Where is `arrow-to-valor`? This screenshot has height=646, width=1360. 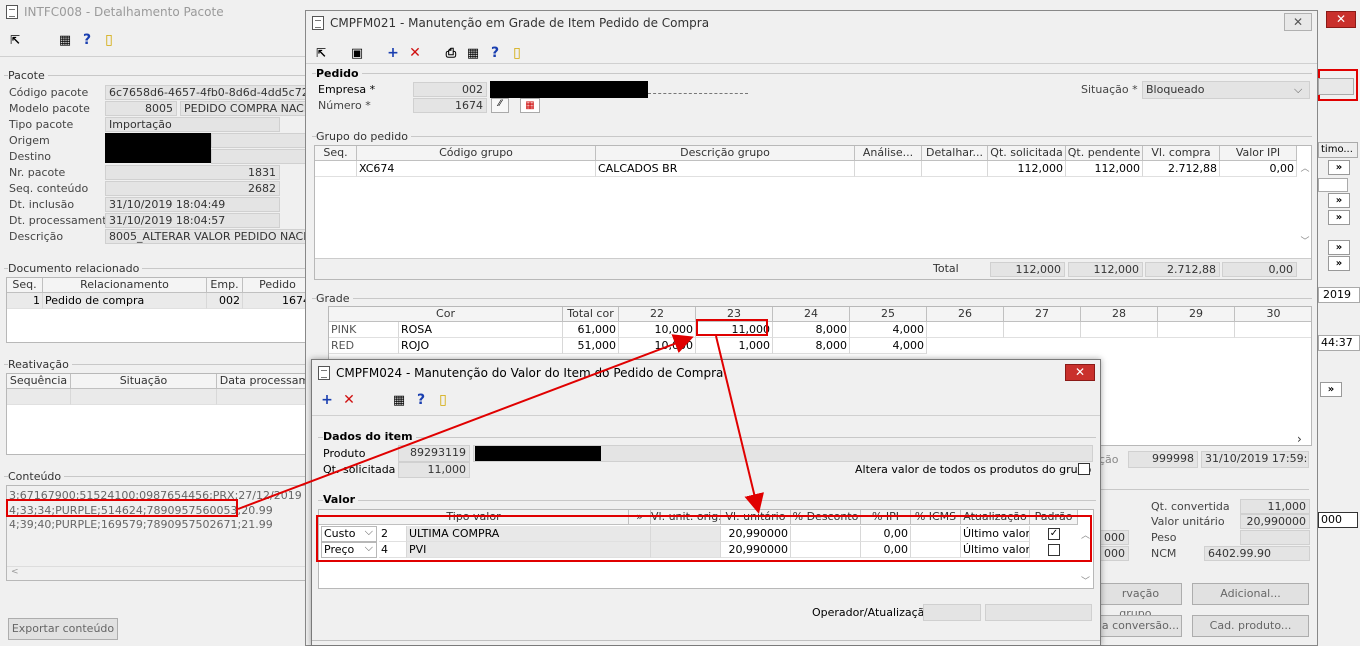 arrow-to-valor is located at coordinates (739, 424).